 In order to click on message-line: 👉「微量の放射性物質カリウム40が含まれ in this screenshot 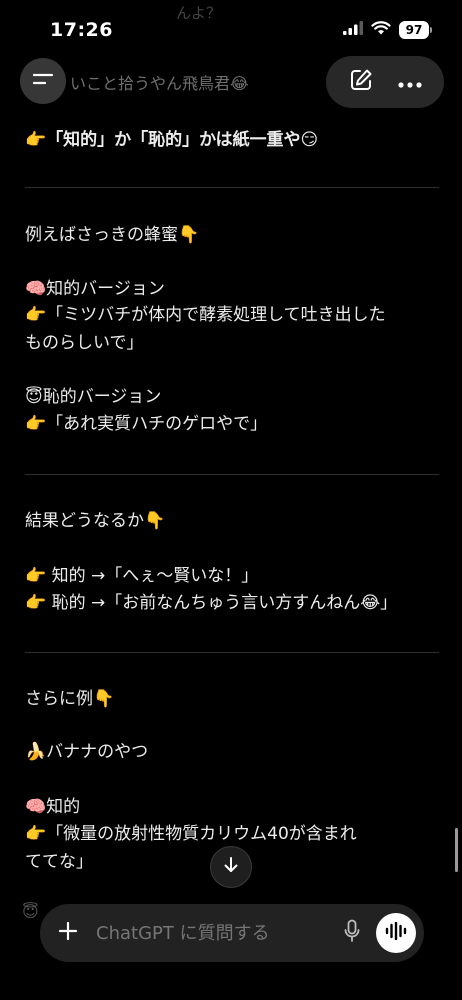, I will do `click(191, 834)`.